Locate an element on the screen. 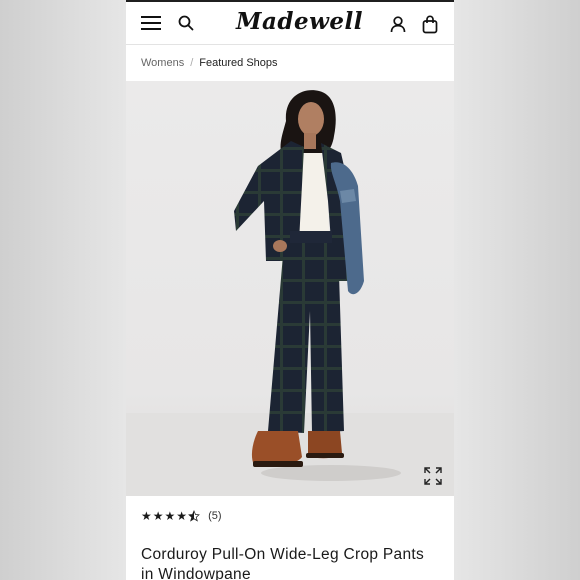 The width and height of the screenshot is (580, 580). breadcrumb: Womens / Featured Shops is located at coordinates (290, 63).